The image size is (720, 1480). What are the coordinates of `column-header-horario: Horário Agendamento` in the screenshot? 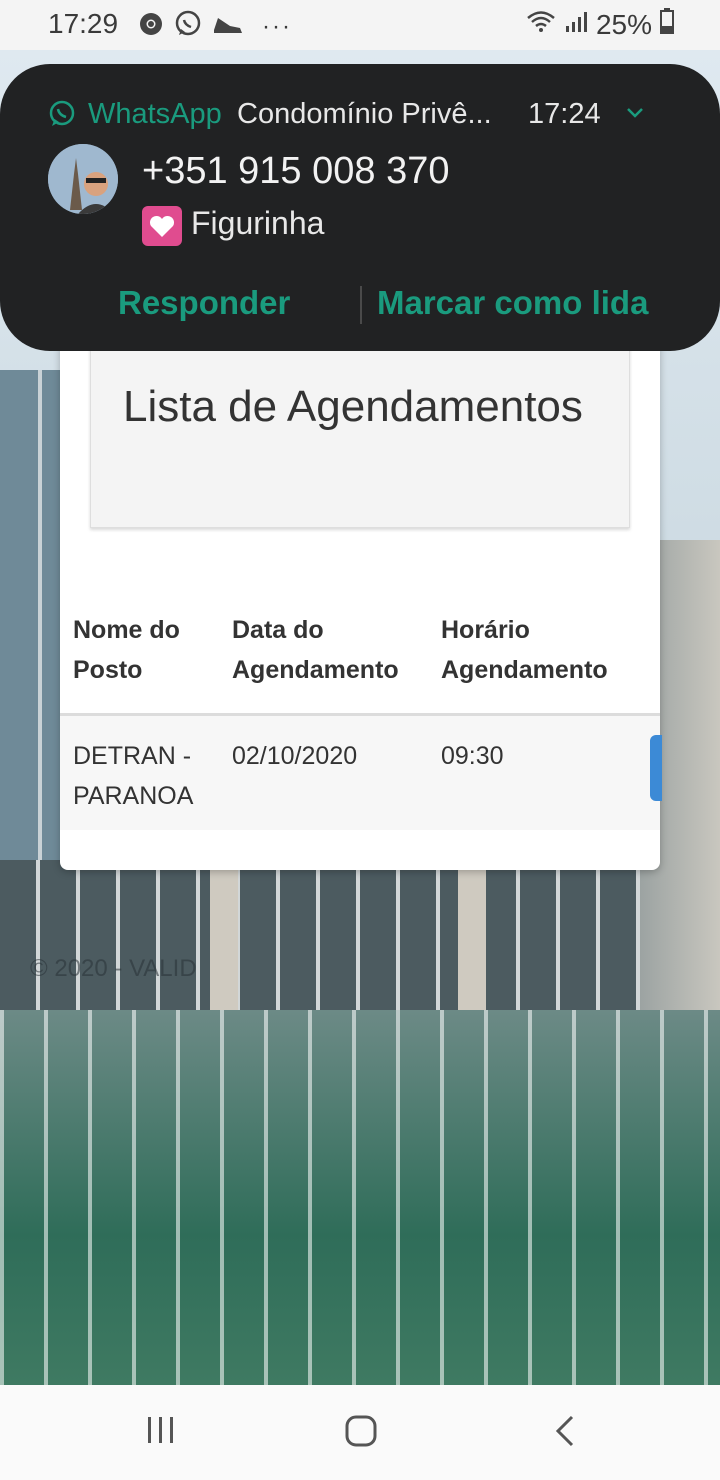 It's located at (524, 650).